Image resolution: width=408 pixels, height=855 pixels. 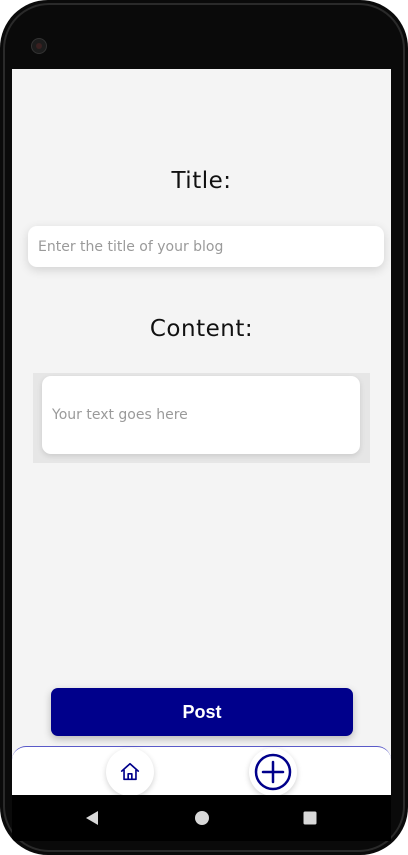 I want to click on back-icon, so click(x=92, y=818).